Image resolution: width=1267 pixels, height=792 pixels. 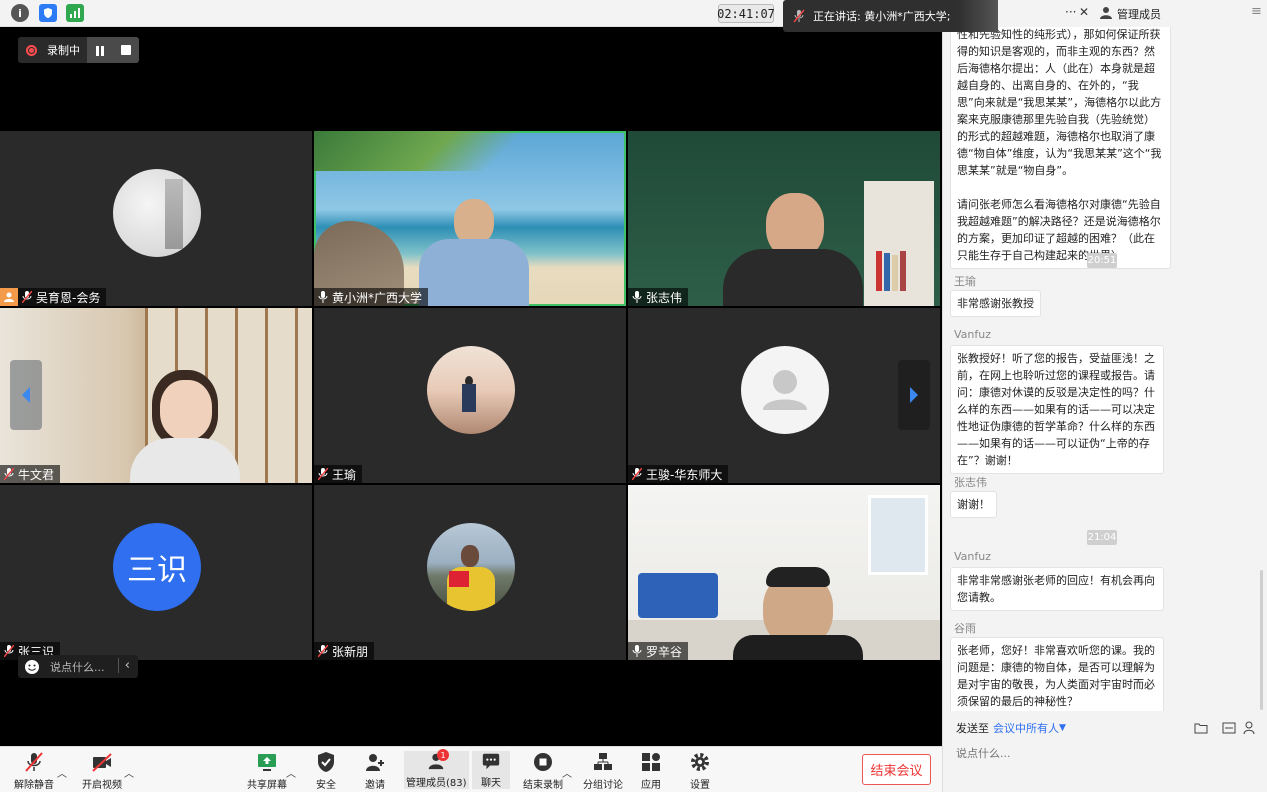 What do you see at coordinates (1261, 640) in the screenshot?
I see `chat-scrollbar` at bounding box center [1261, 640].